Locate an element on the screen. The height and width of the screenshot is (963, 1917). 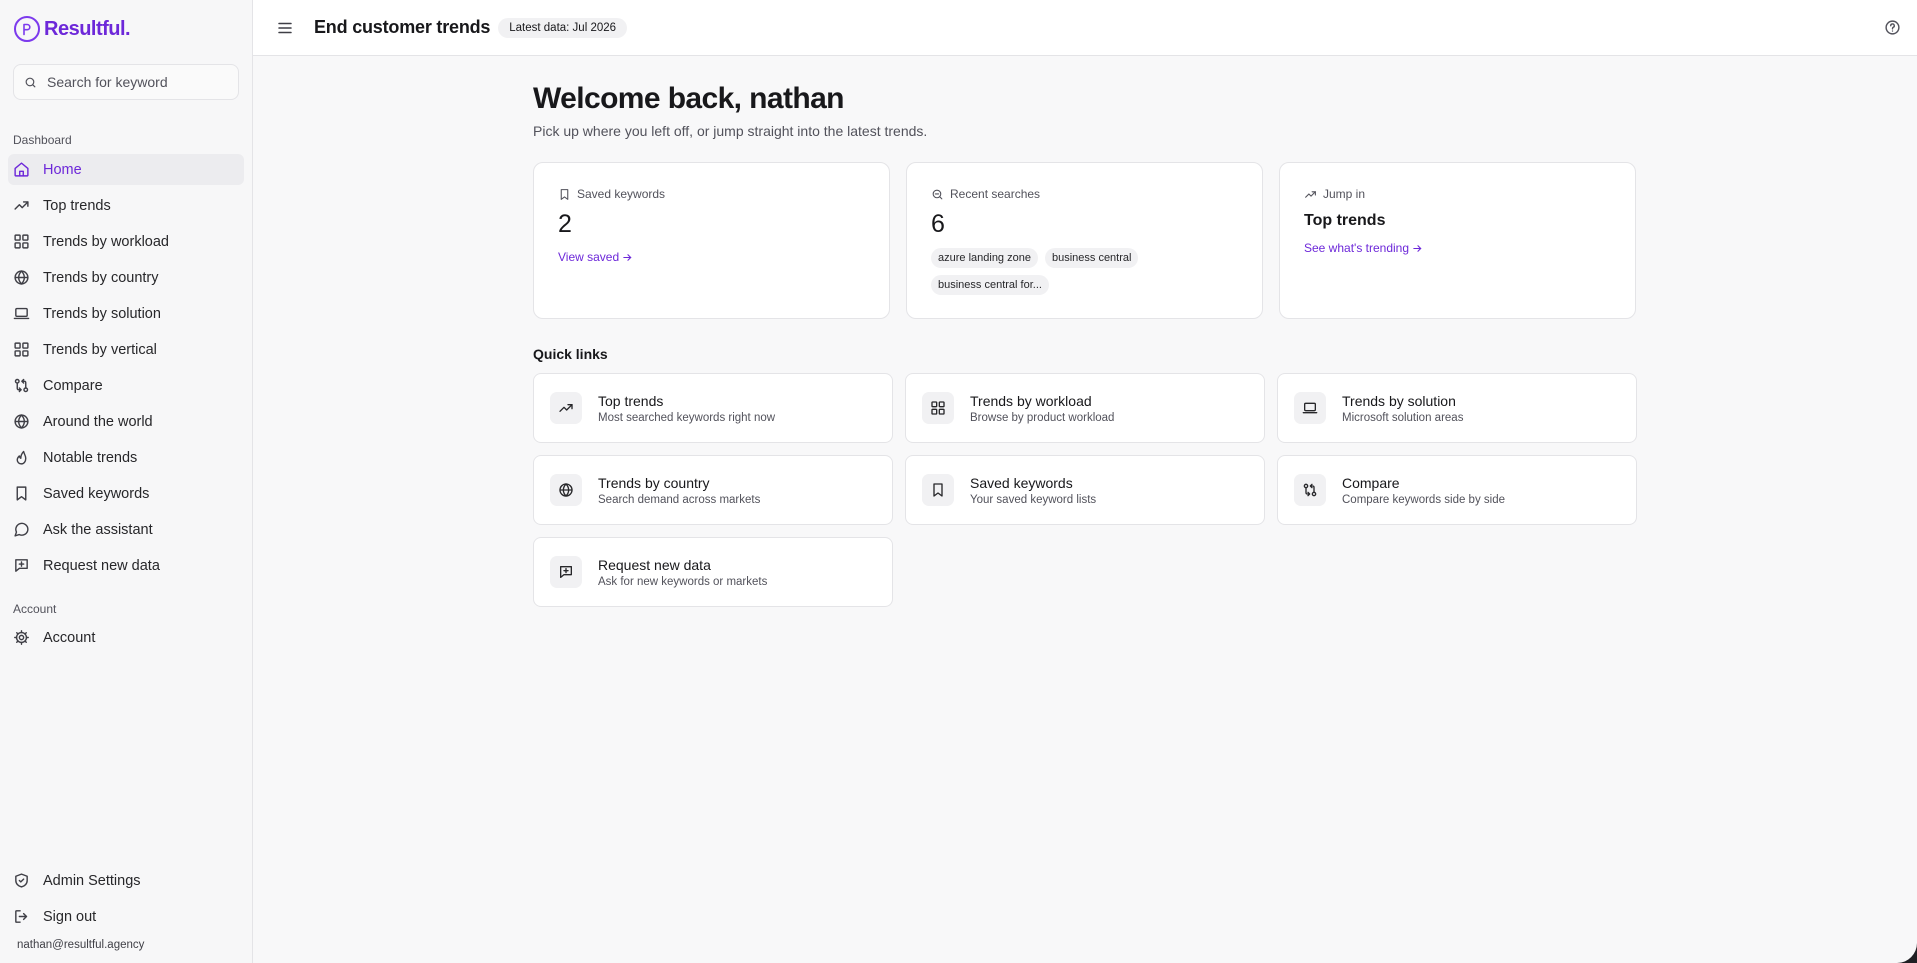
recent-searches-label: Recent searches is located at coordinates (1084, 194).